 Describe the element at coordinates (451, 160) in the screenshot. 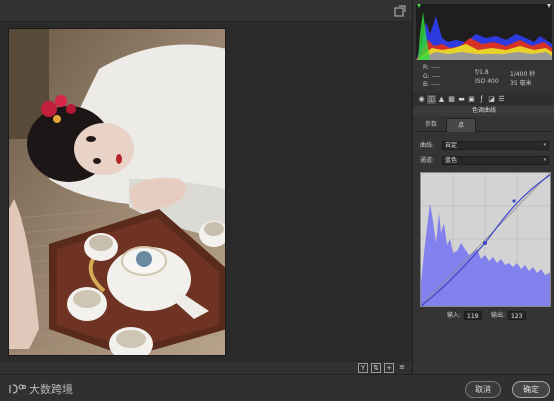

I see `channel-value: 蓝色` at that location.